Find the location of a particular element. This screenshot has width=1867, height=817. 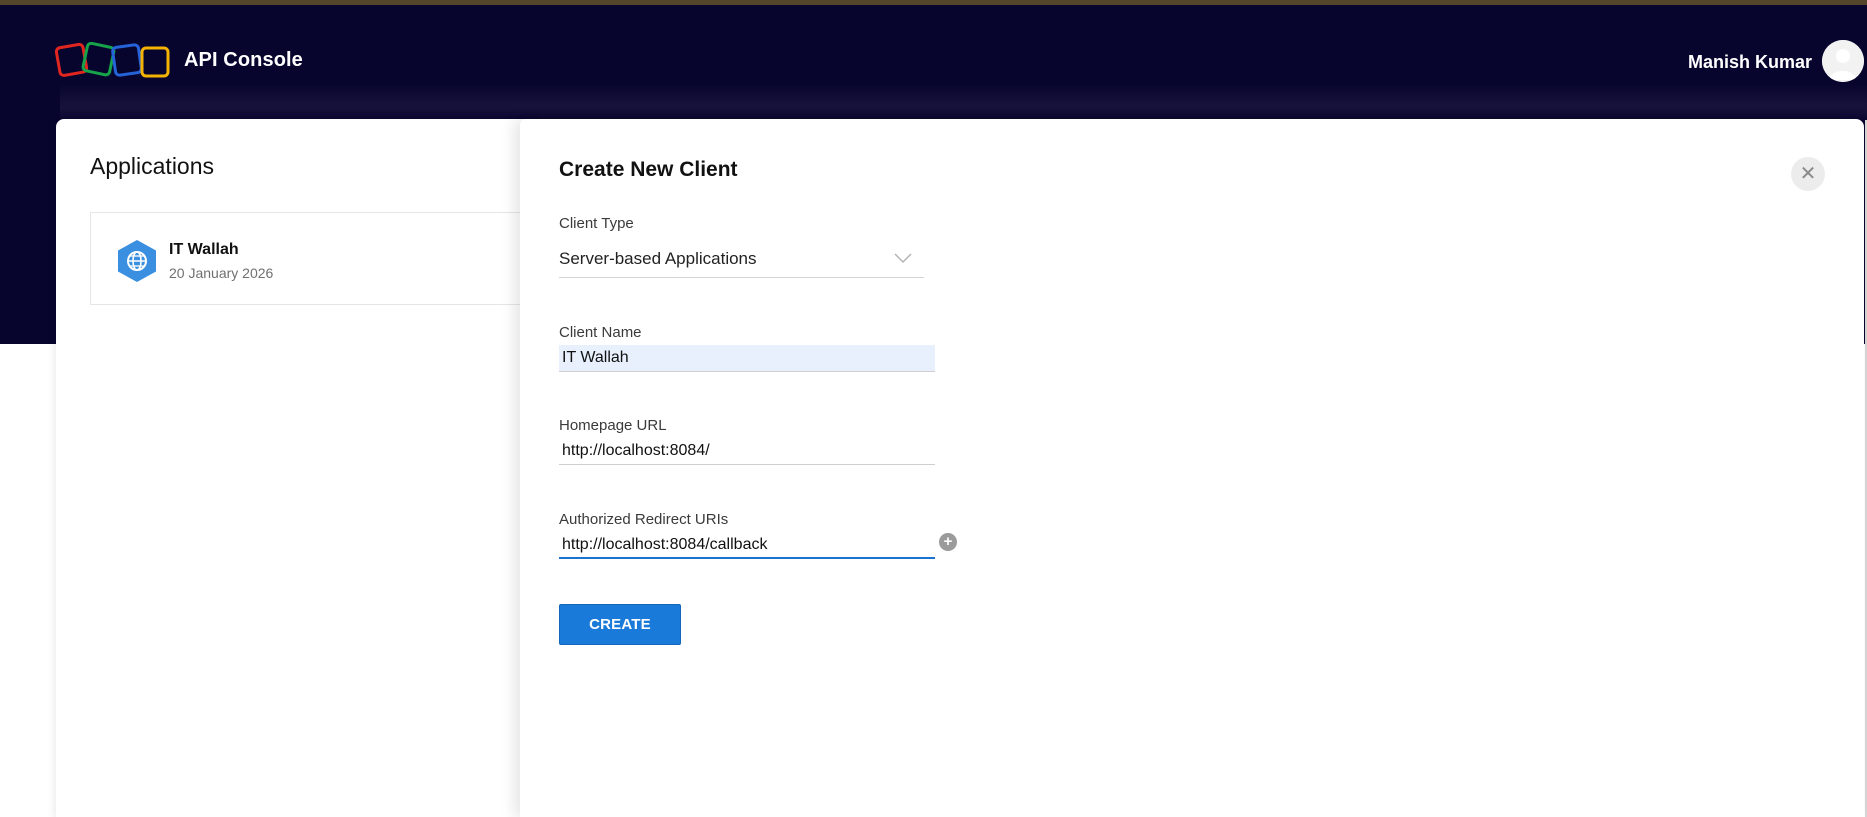

homepage-url-label: Homepage URL is located at coordinates (613, 425).